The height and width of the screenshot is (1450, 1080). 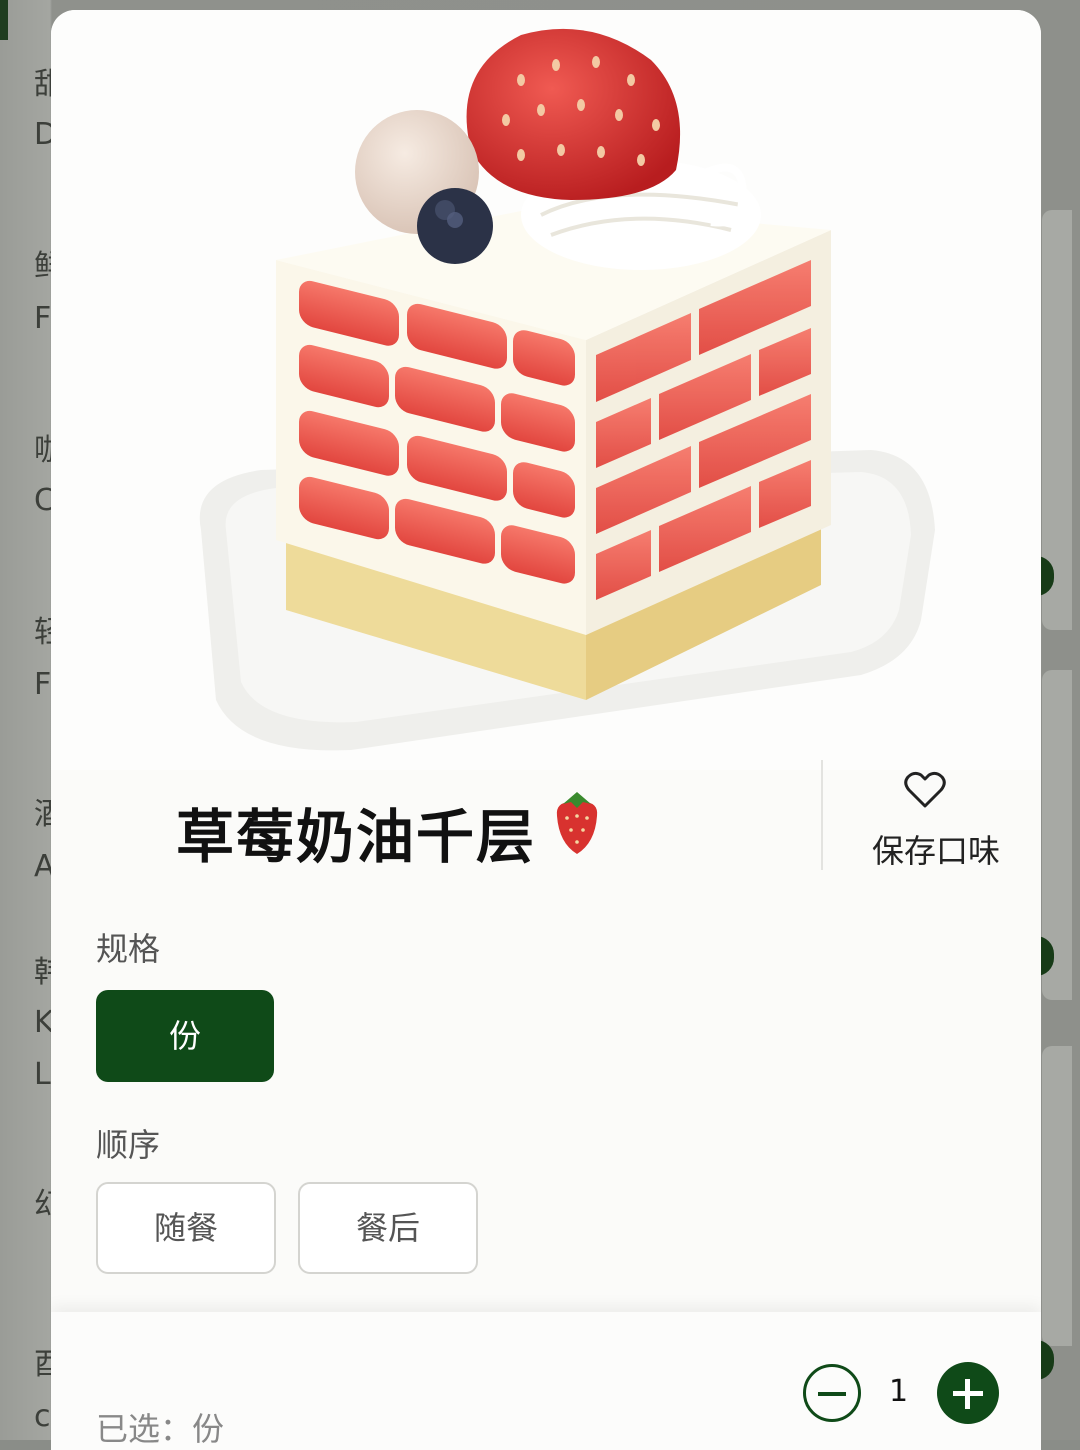 I want to click on background-product-card, so click(x=1057, y=1196).